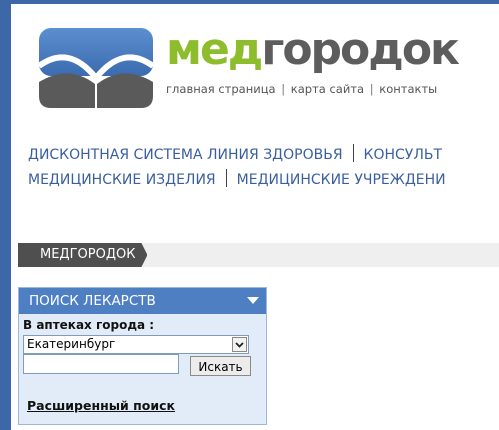 This screenshot has height=430, width=499. What do you see at coordinates (122, 180) in the screenshot?
I see `category-medical-products: МЕДИЦИНСКИЕ ИЗДЕЛИЯ` at bounding box center [122, 180].